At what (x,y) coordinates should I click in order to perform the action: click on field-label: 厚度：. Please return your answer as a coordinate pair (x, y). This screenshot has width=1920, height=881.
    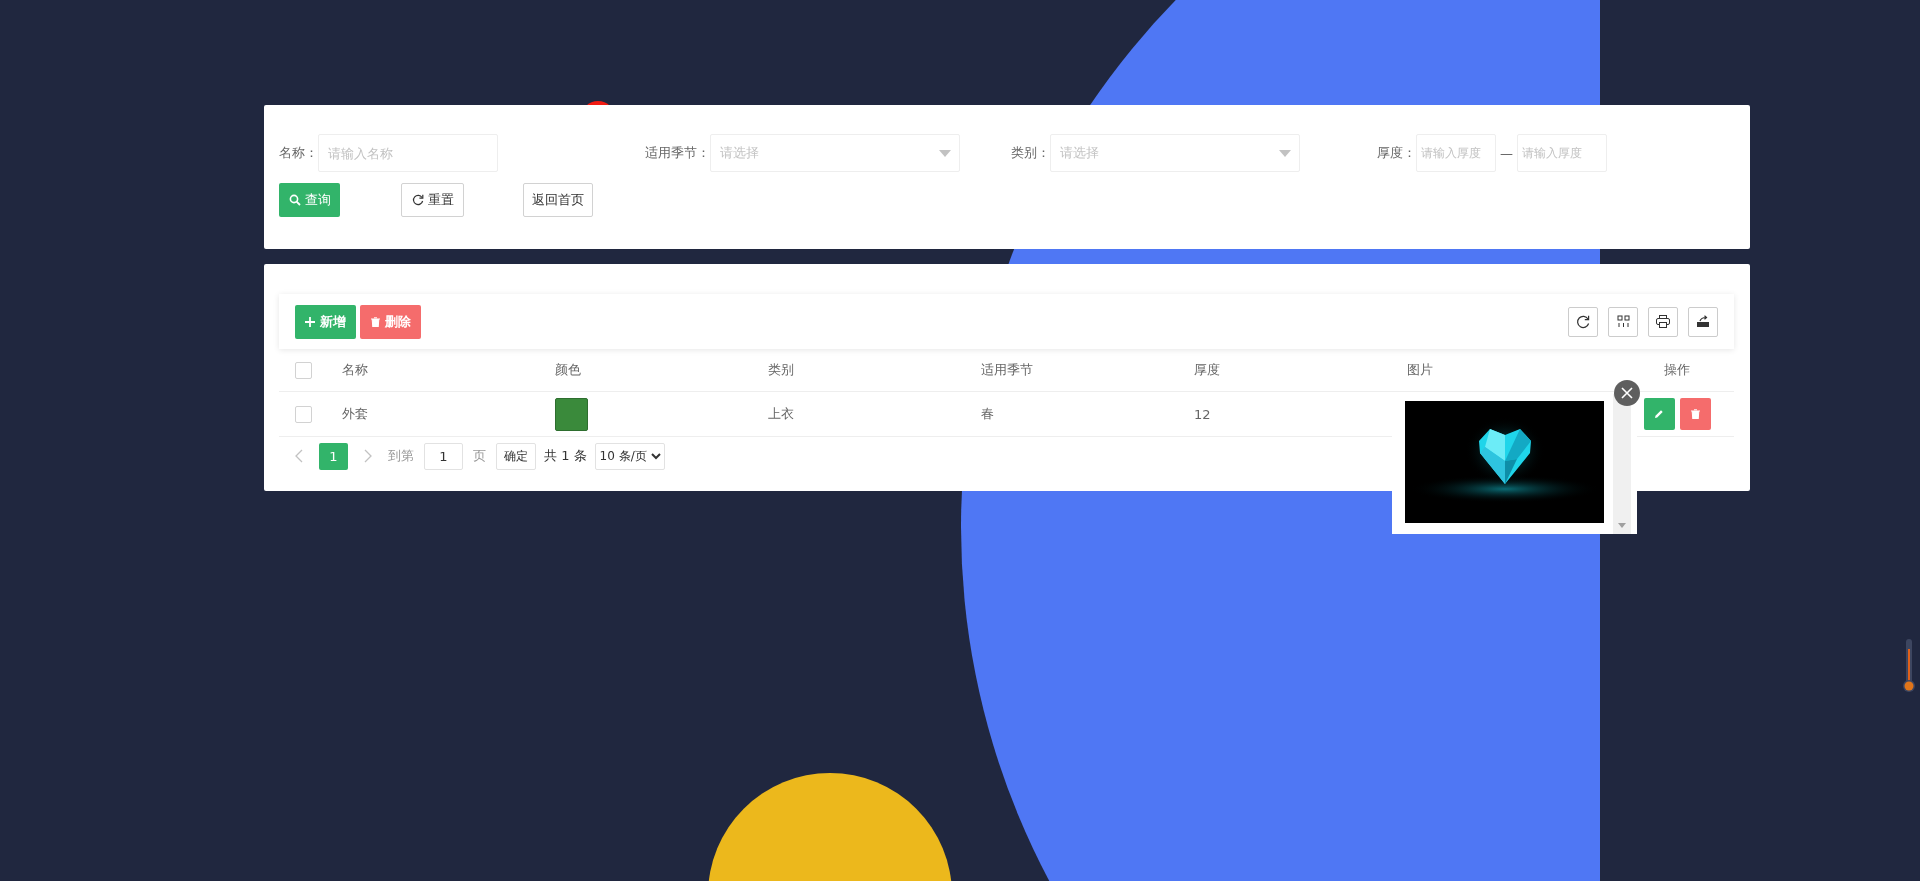
    Looking at the image, I should click on (1396, 153).